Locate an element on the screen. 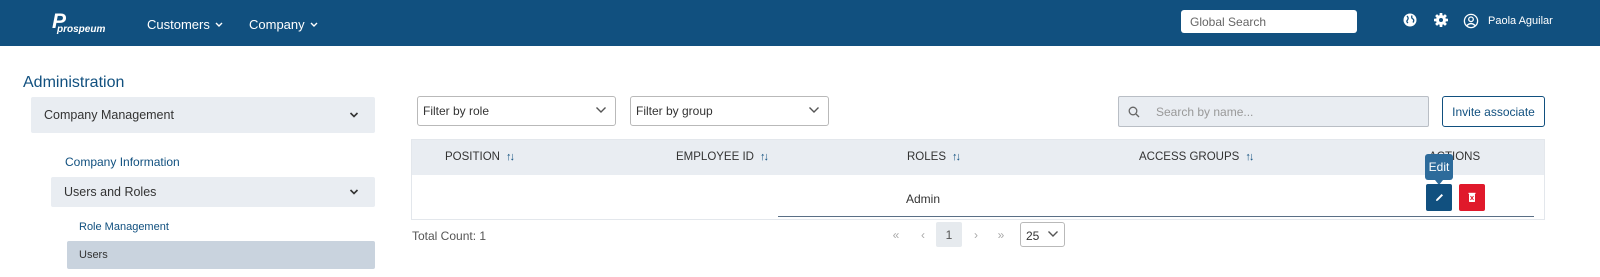 Image resolution: width=1600 pixels, height=277 pixels. last-page-button: » is located at coordinates (1001, 234).